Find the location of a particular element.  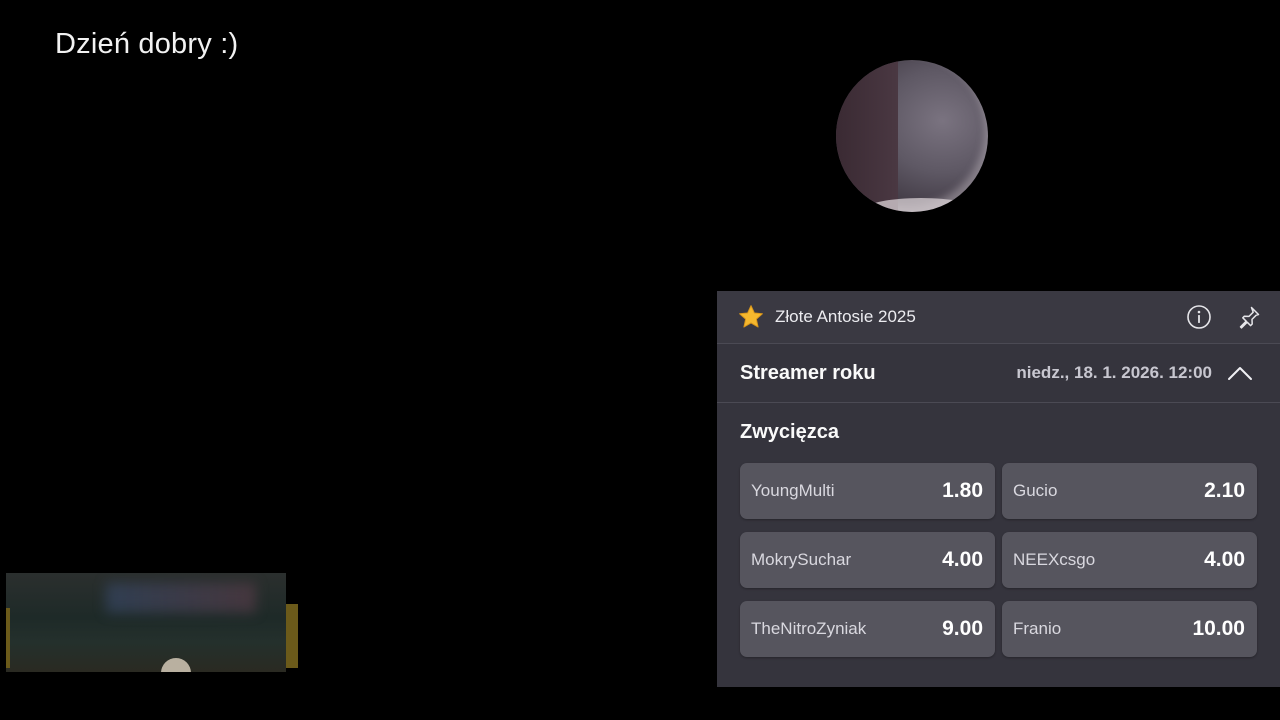

panel-header: Złote Antosie 2025 is located at coordinates (998, 317).